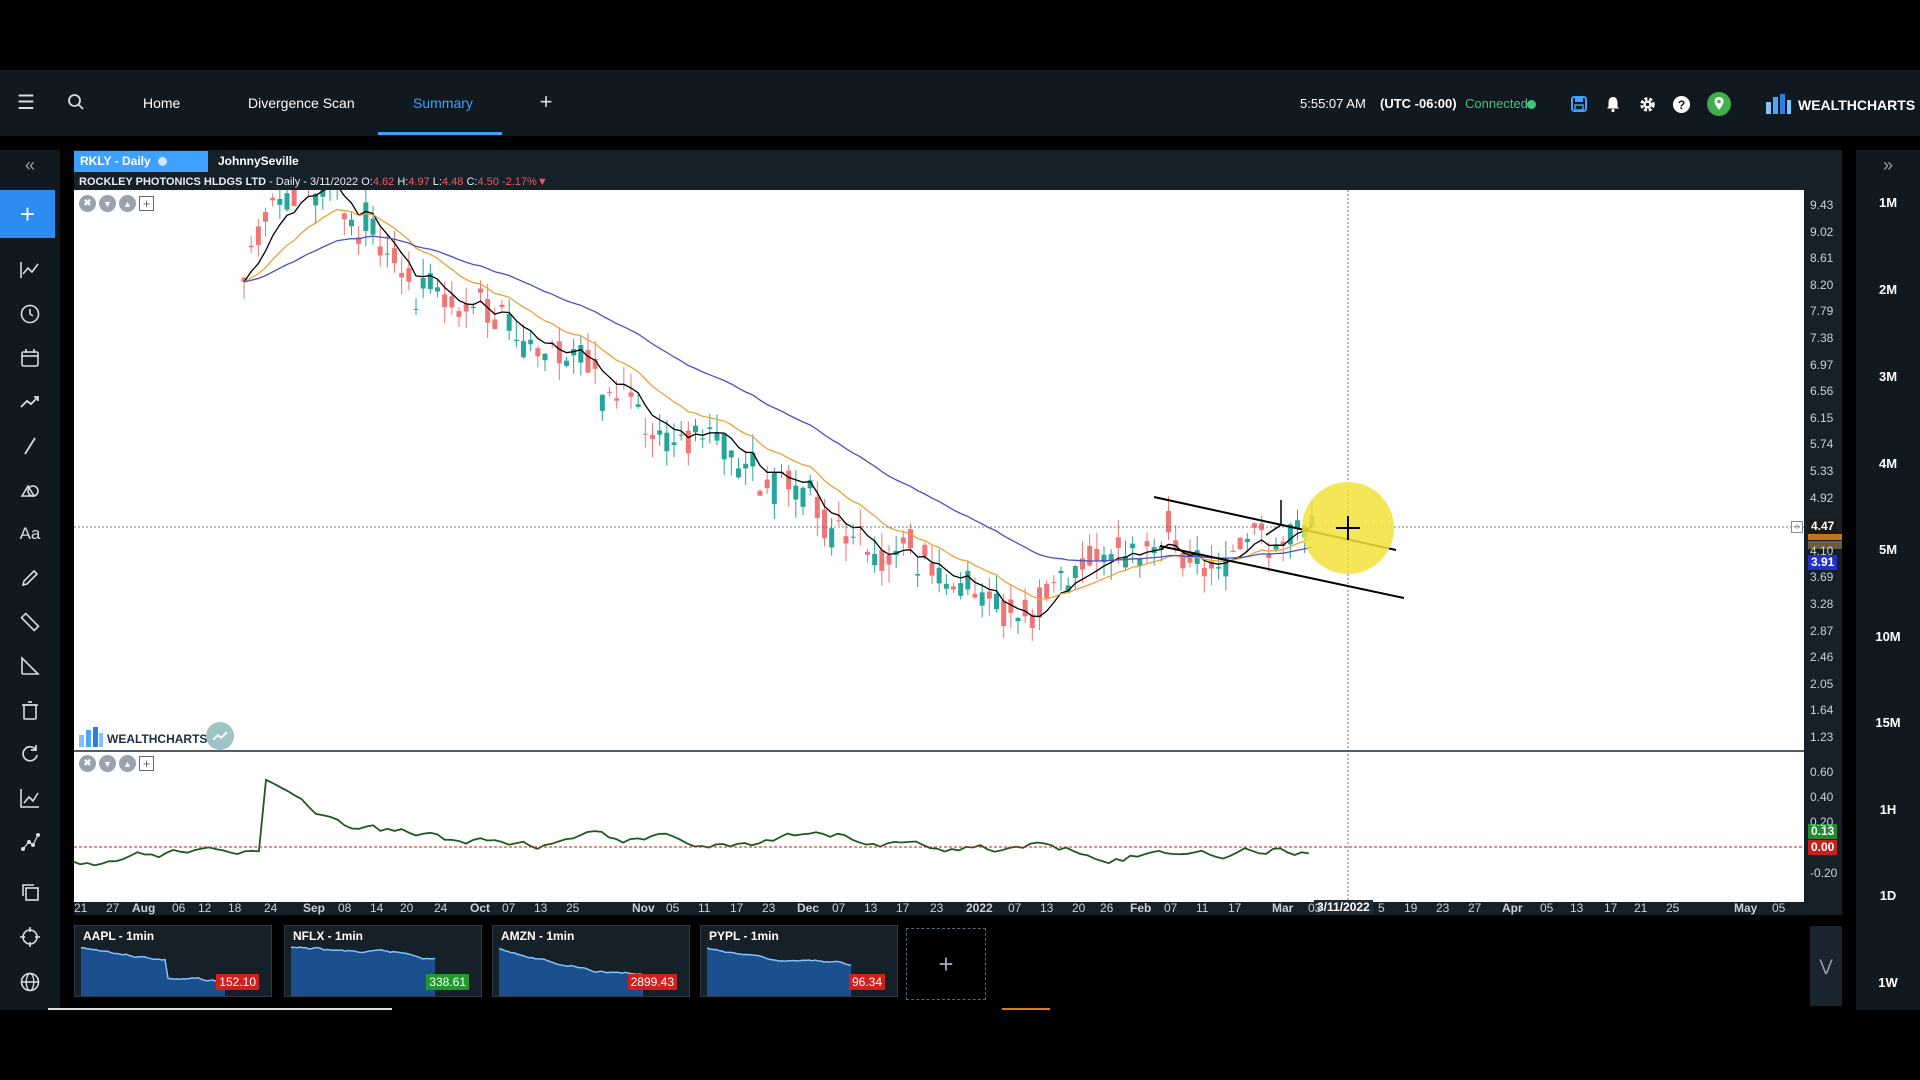 The width and height of the screenshot is (1920, 1080). Describe the element at coordinates (220, 1009) in the screenshot. I see `progress-bar-white` at that location.